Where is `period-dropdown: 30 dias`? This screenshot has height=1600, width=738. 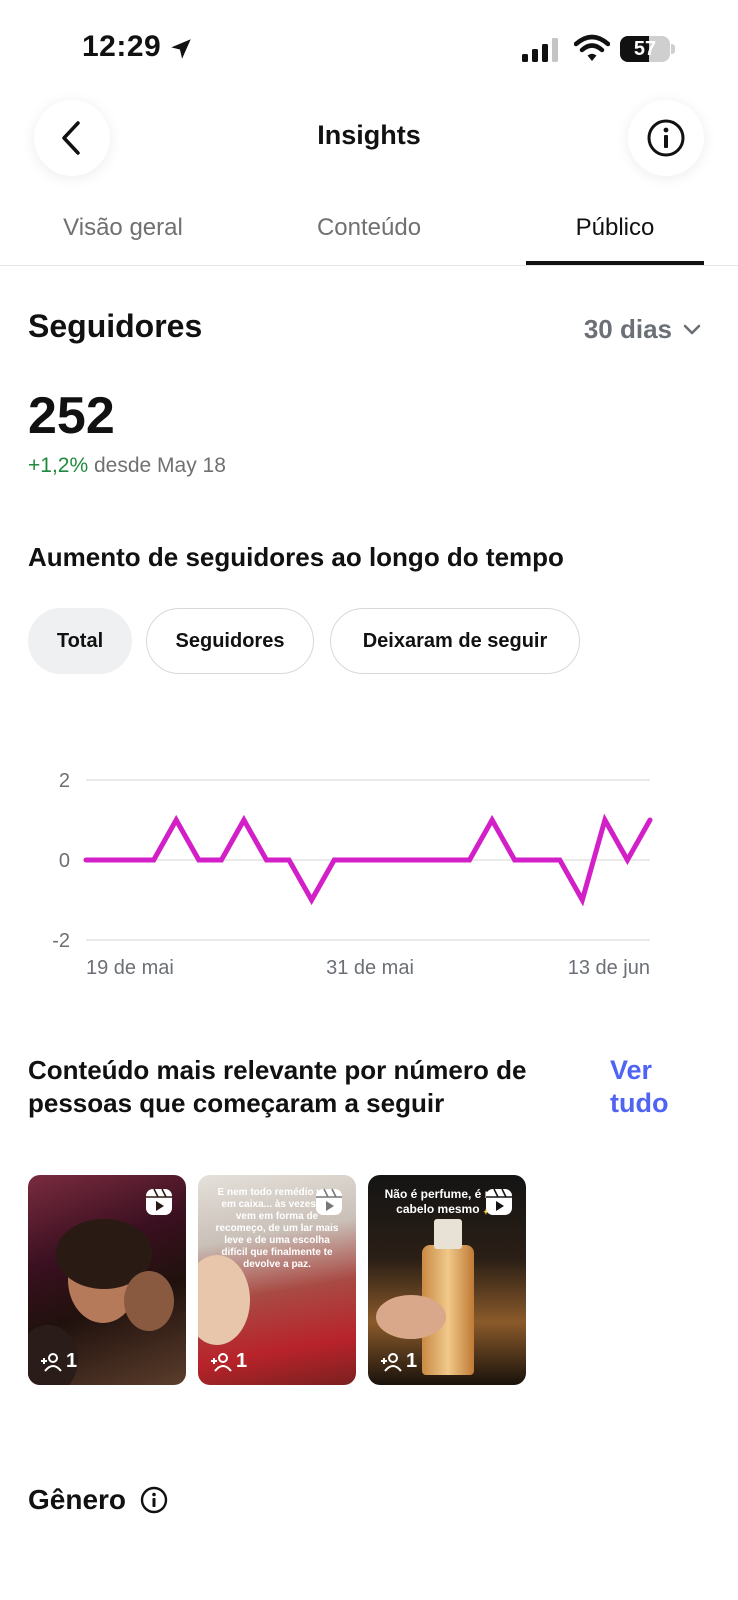
period-dropdown: 30 dias is located at coordinates (643, 329).